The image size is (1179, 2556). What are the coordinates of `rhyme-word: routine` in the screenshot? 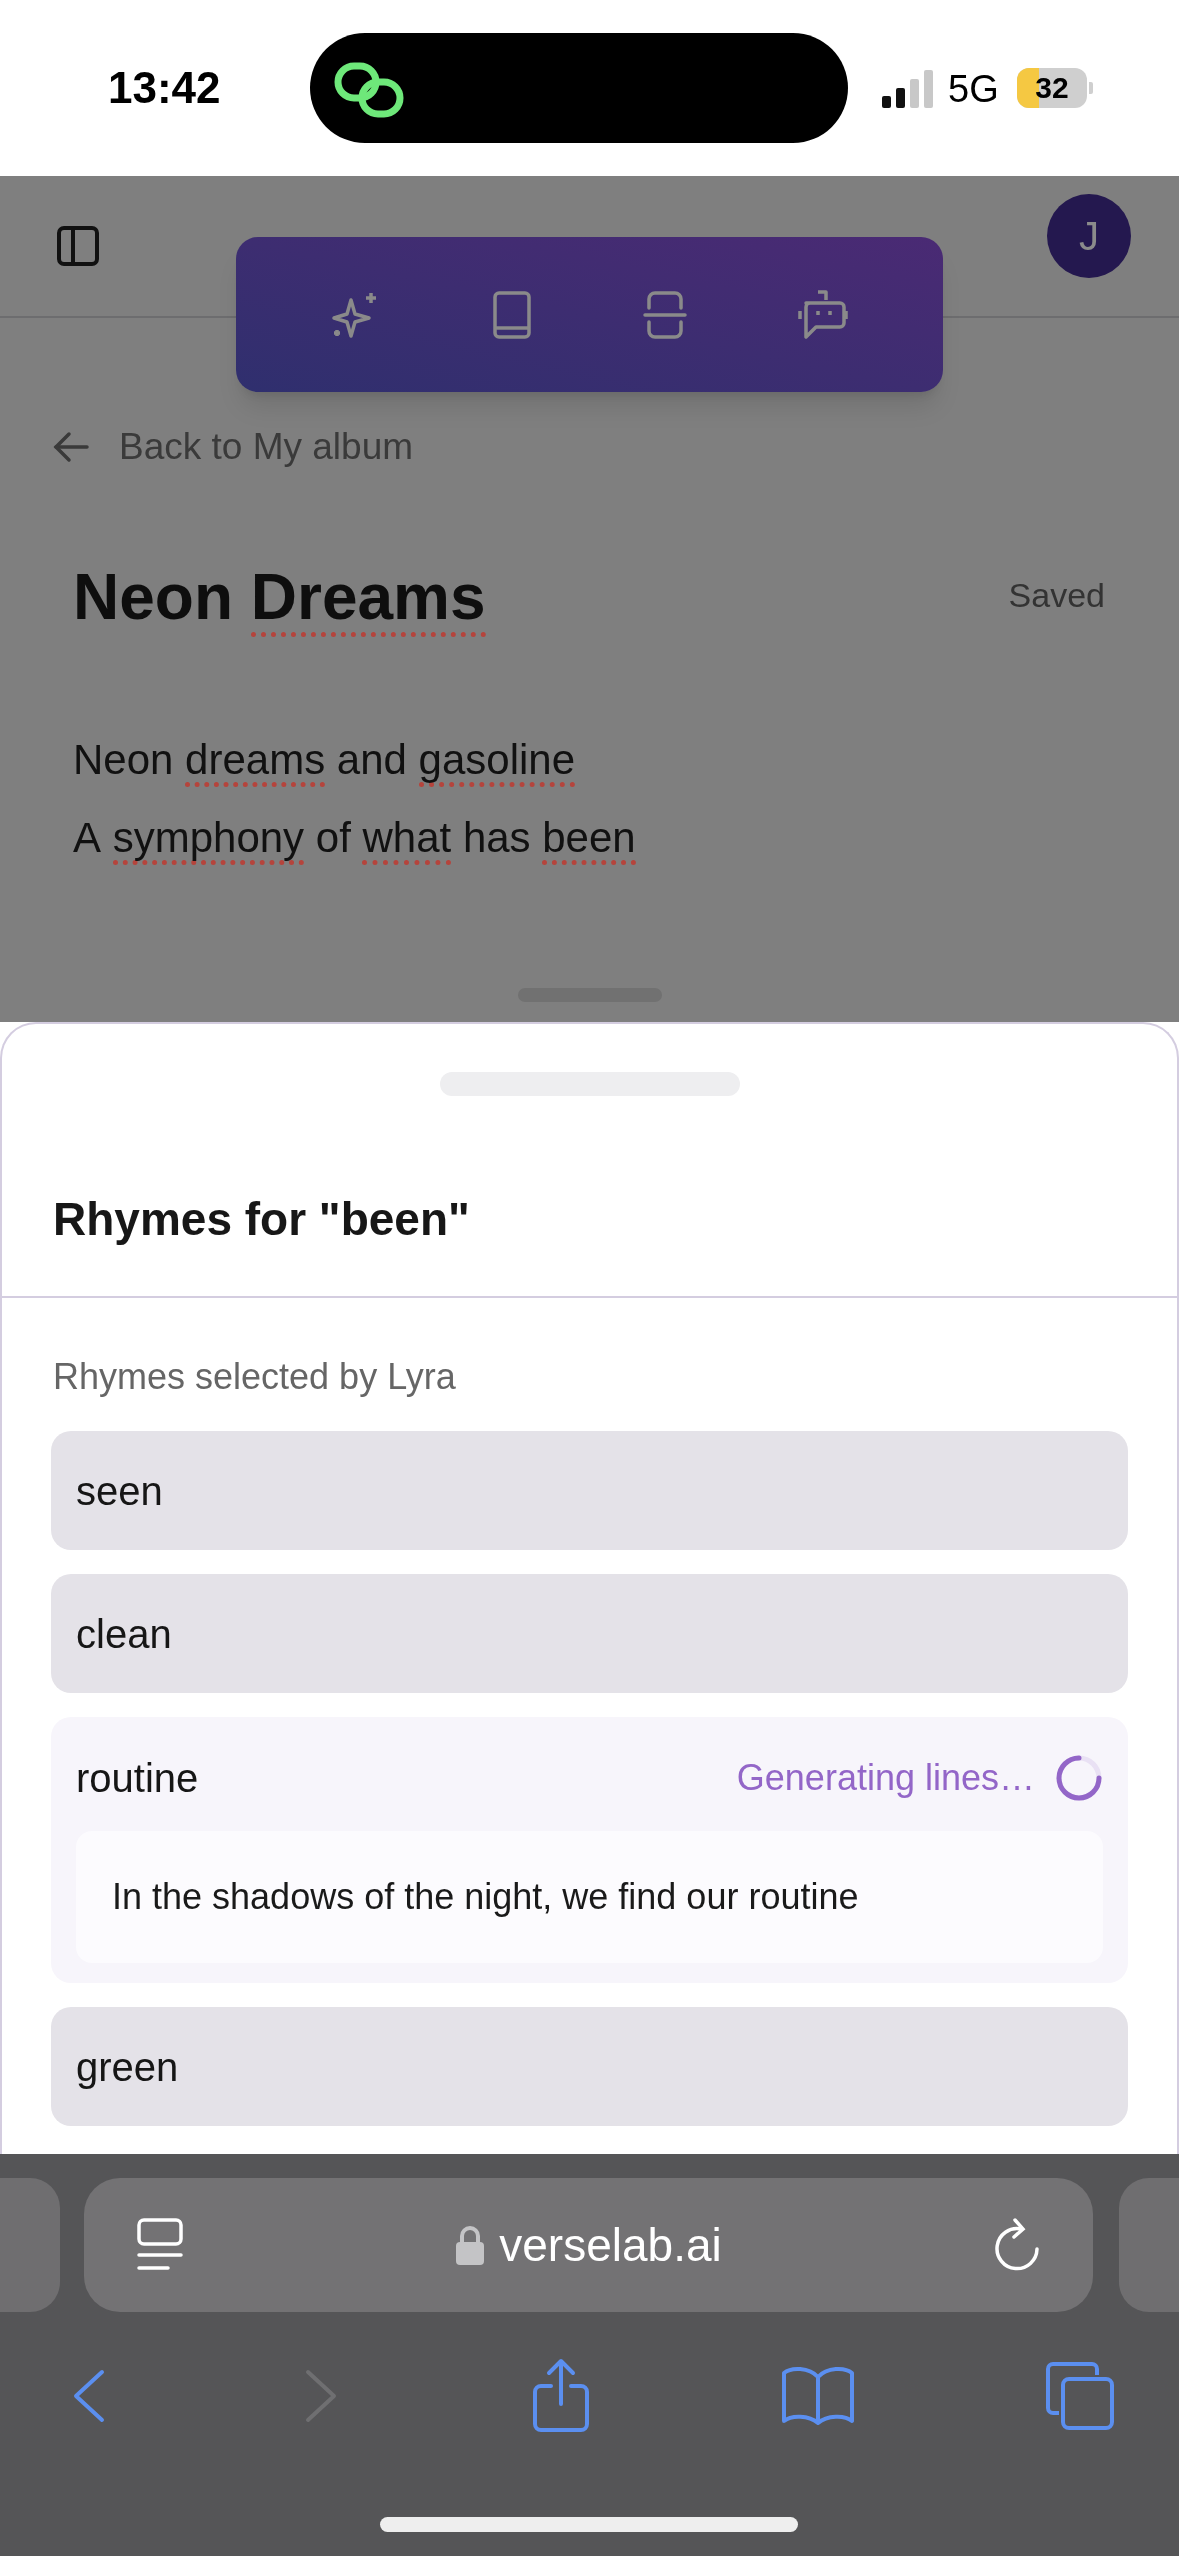 It's located at (137, 1778).